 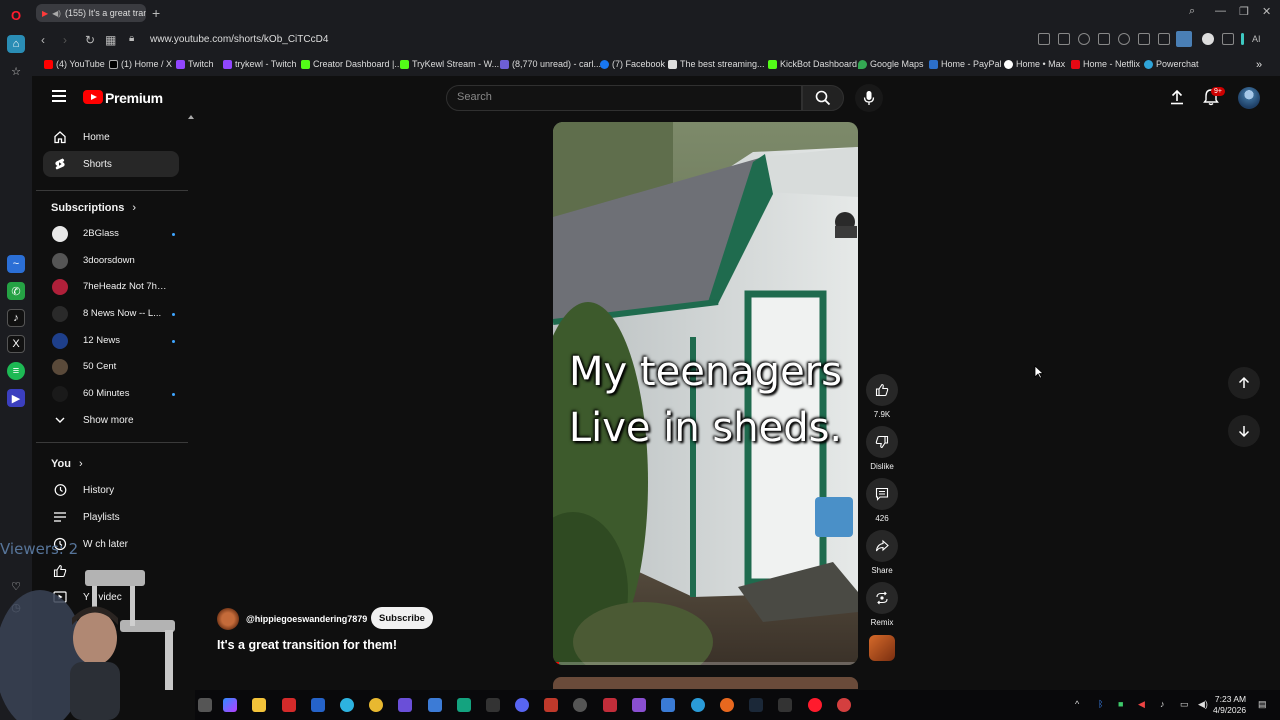 What do you see at coordinates (16, 291) in the screenshot?
I see `whatsapp-icon: ✆` at bounding box center [16, 291].